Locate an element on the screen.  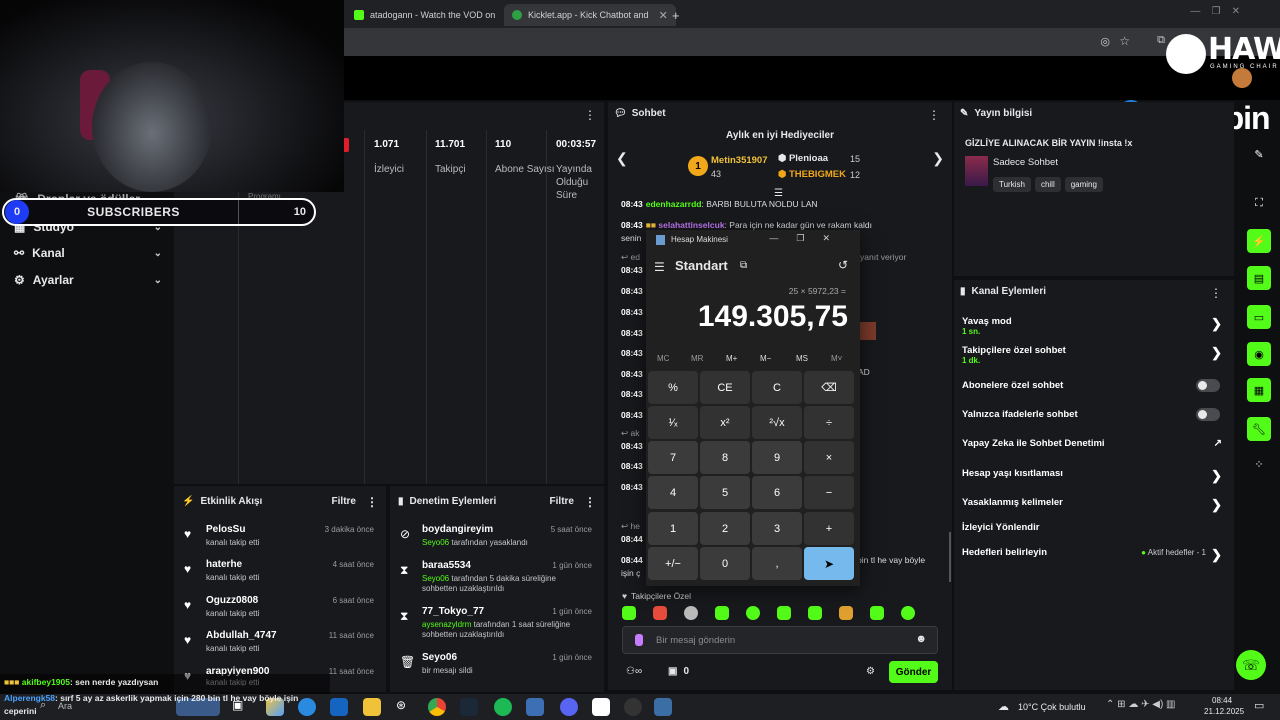
digit-8-key: 8 is located at coordinates (725, 457).